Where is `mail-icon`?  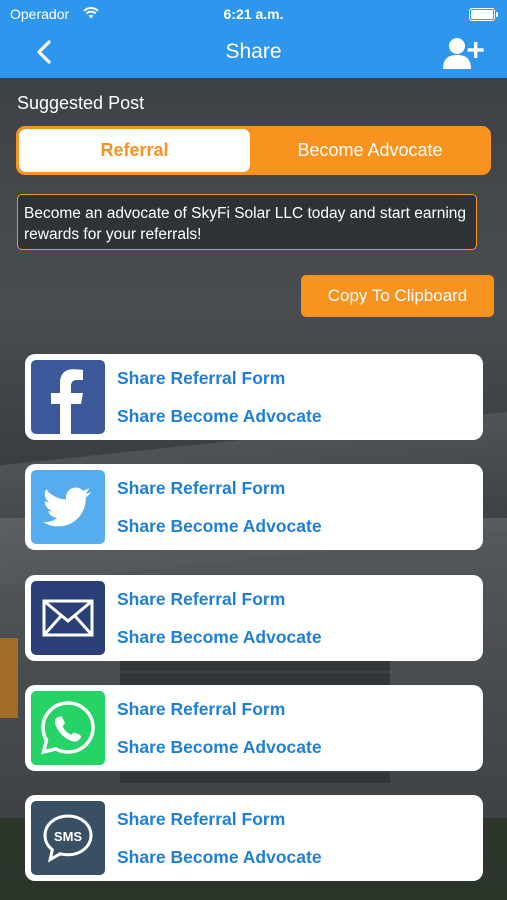
mail-icon is located at coordinates (68, 618).